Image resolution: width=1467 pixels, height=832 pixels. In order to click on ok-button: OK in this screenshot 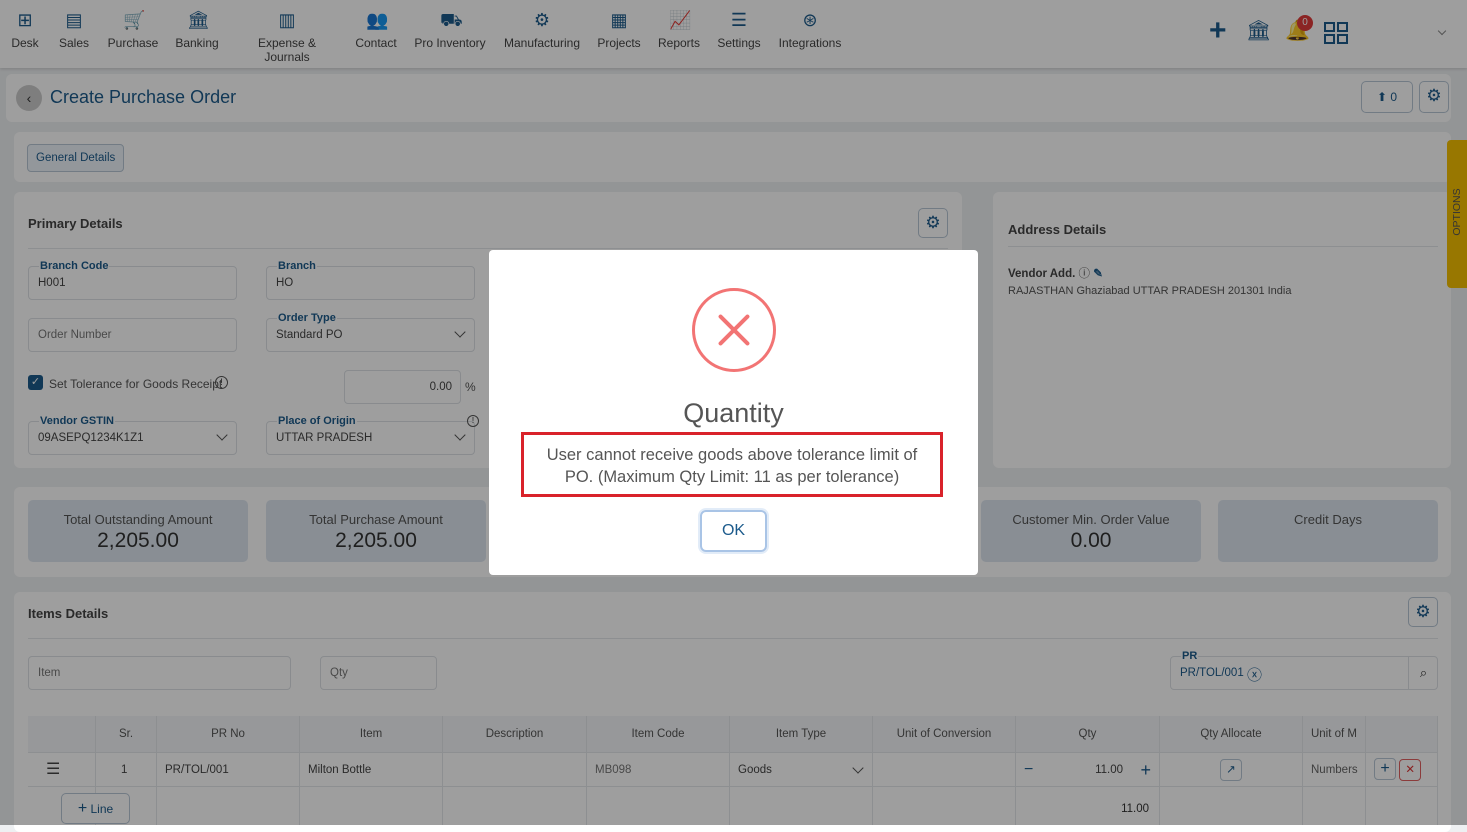, I will do `click(733, 531)`.